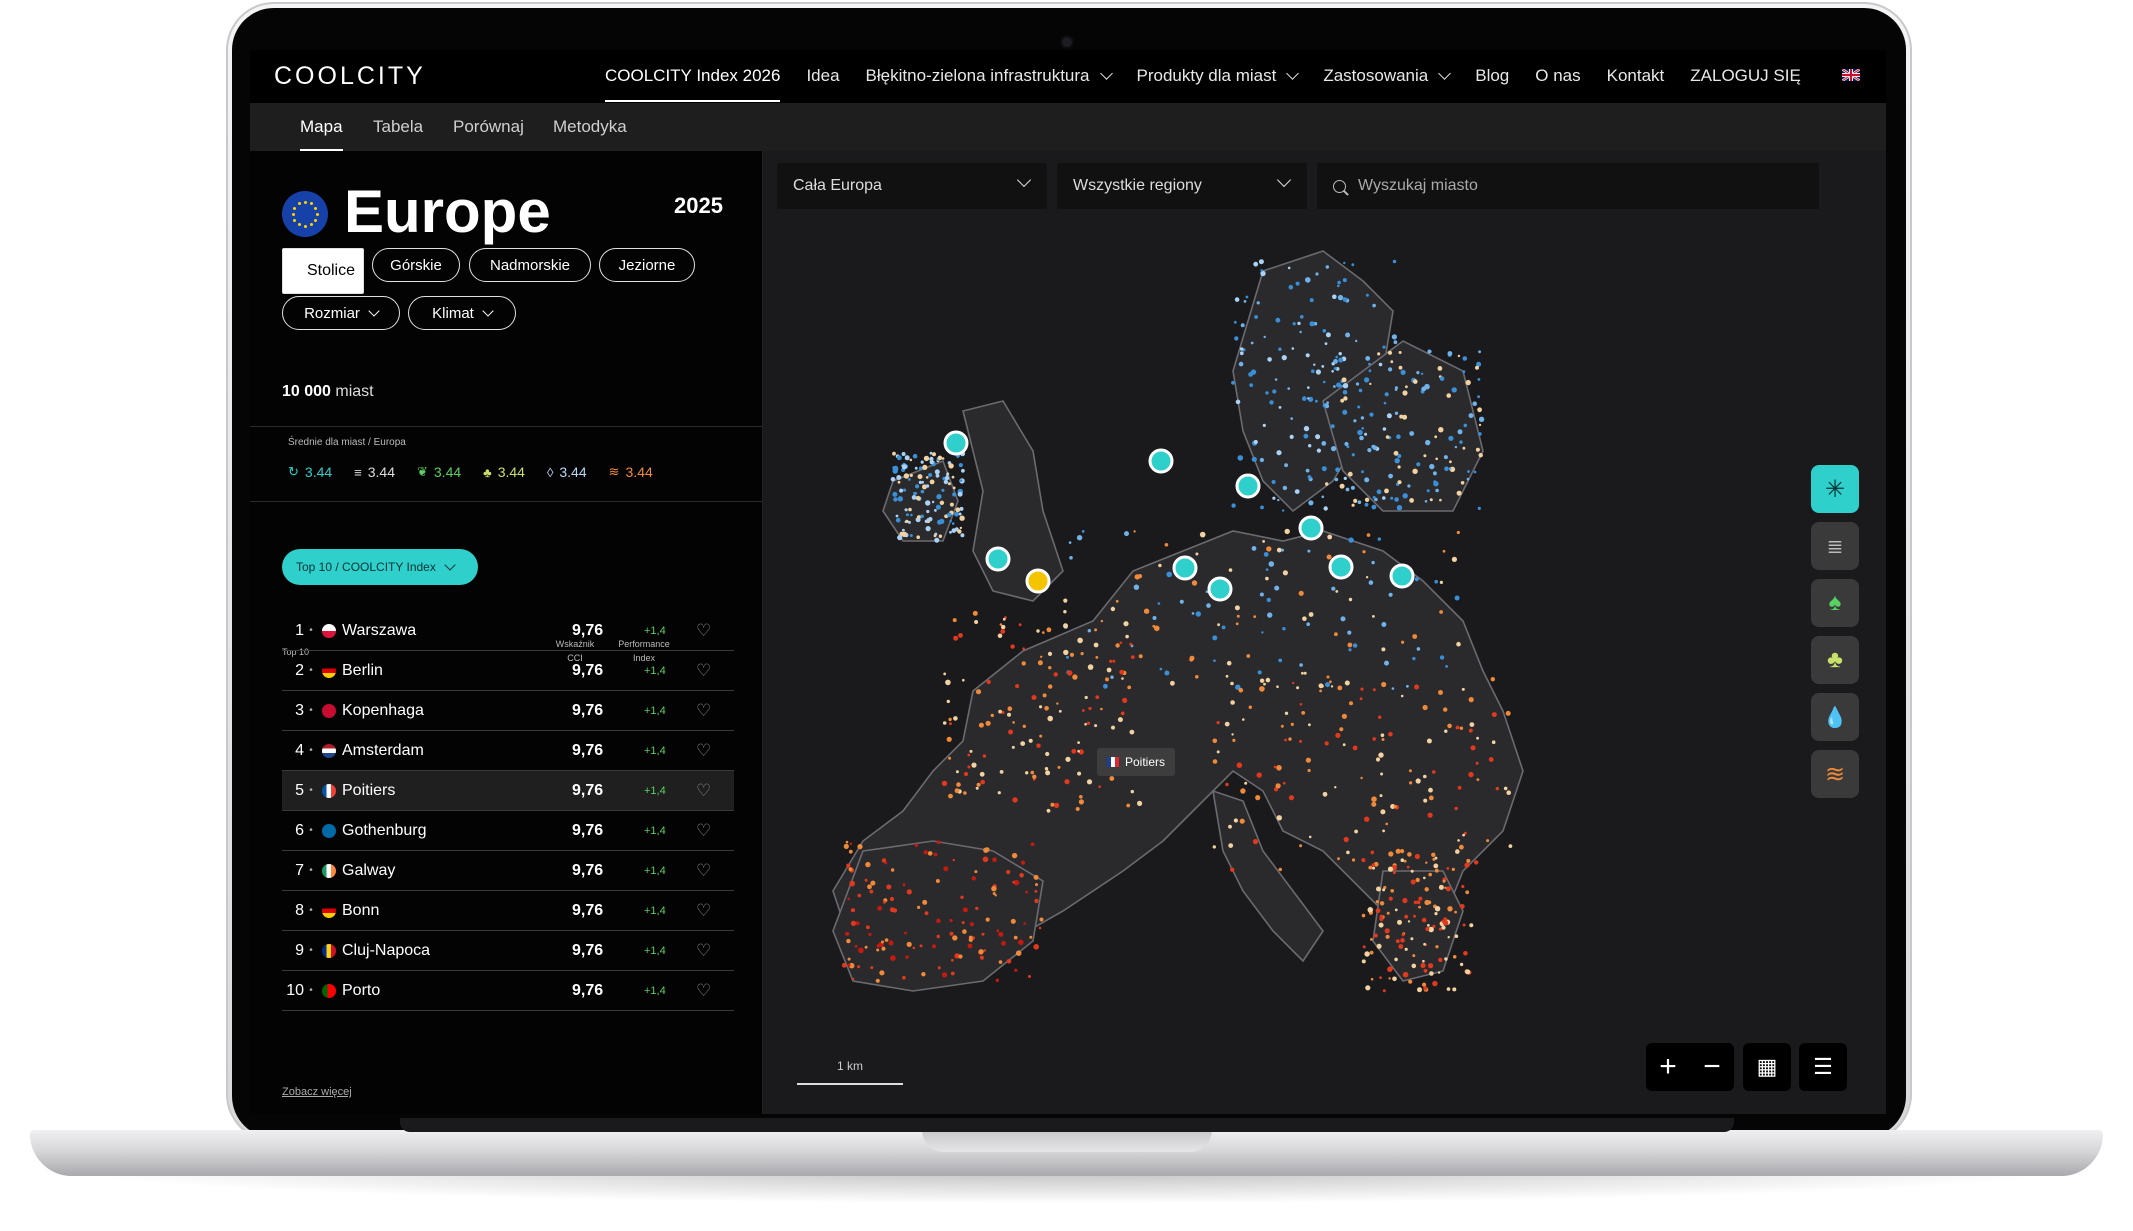 The width and height of the screenshot is (2133, 1231). Describe the element at coordinates (329, 670) in the screenshot. I see `country-flag-icon` at that location.